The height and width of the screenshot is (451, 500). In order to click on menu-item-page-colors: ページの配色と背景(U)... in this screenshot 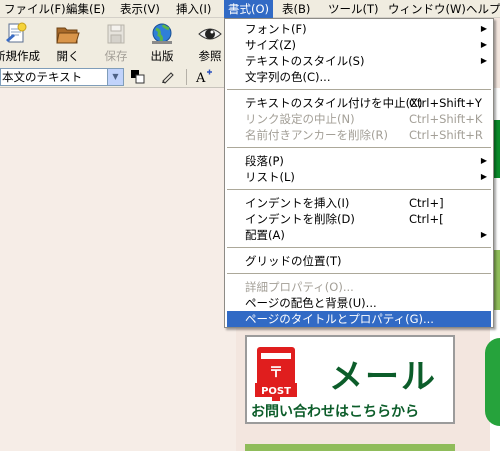, I will do `click(359, 303)`.